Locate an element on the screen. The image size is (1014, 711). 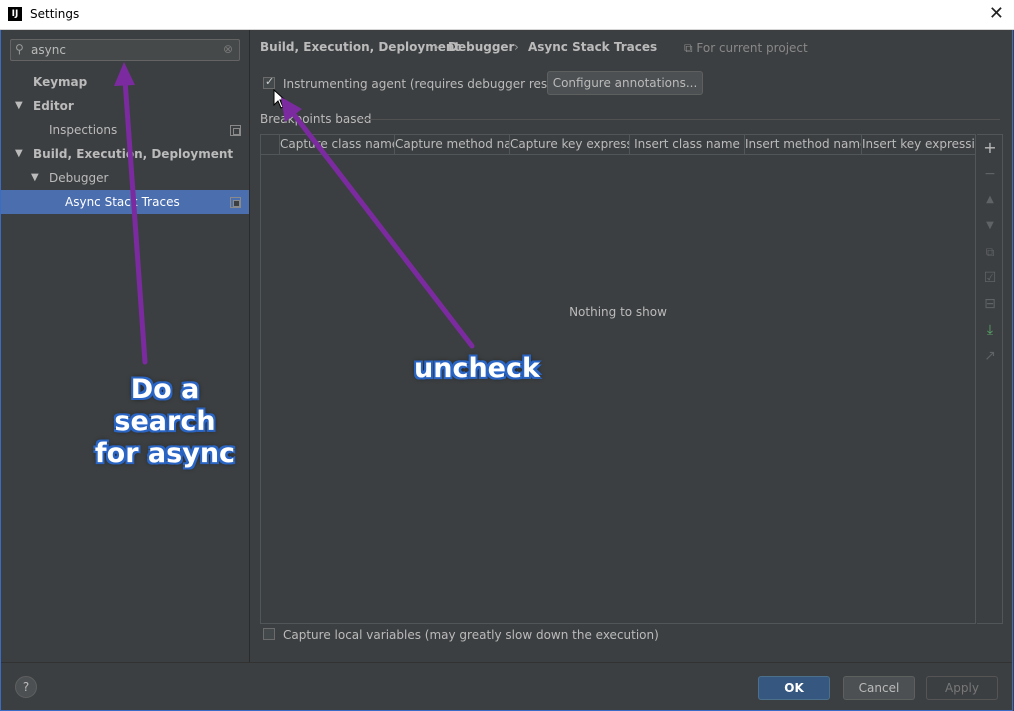
section-divider is located at coordinates (680, 119).